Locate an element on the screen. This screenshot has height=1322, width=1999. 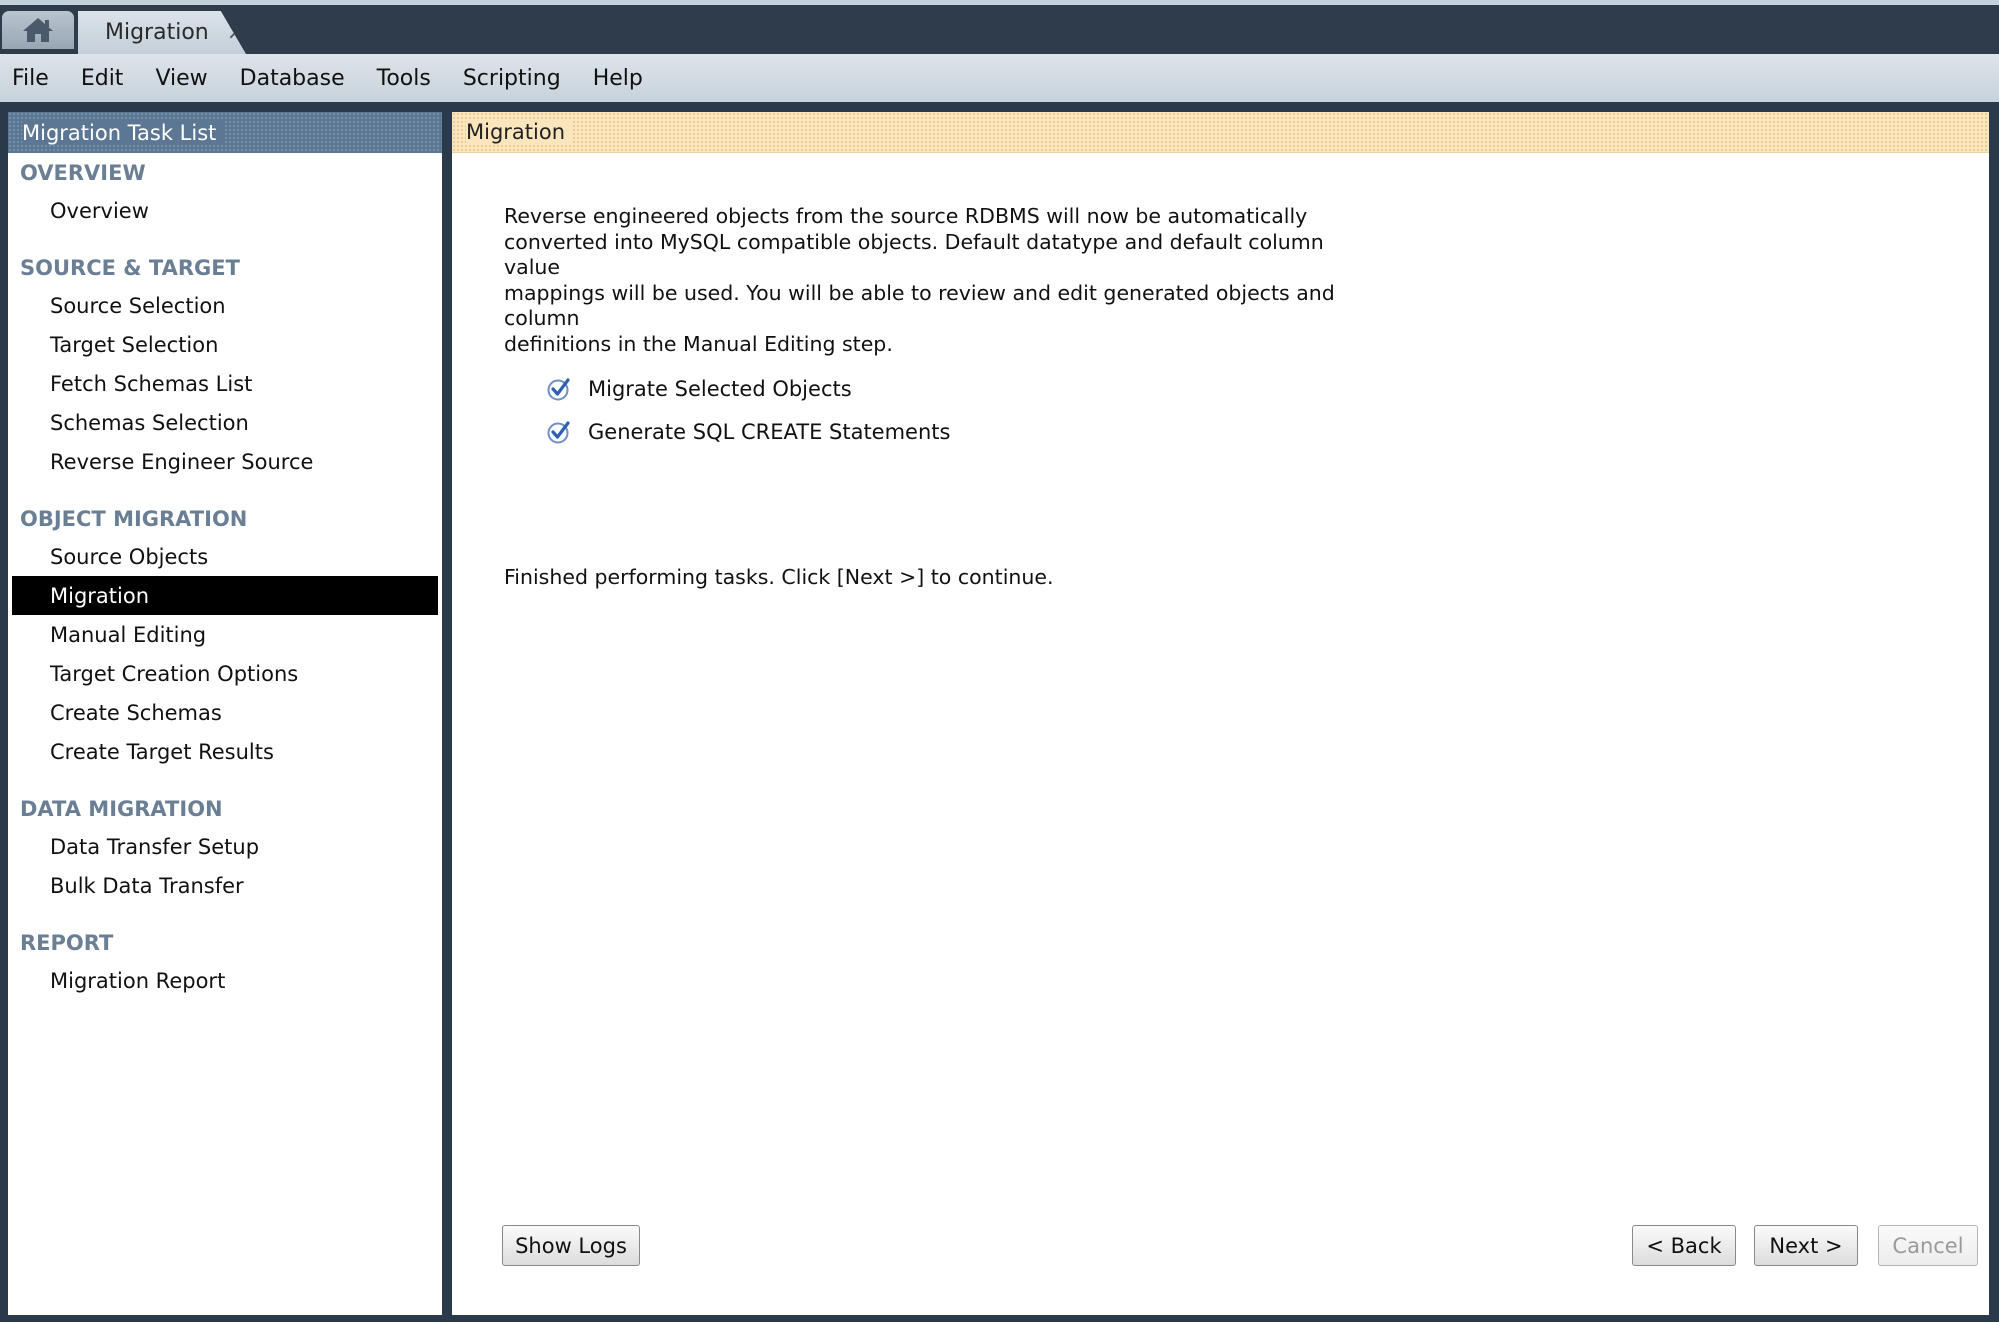
task-data-transfer-setup: Data Transfer Setup is located at coordinates (225, 846).